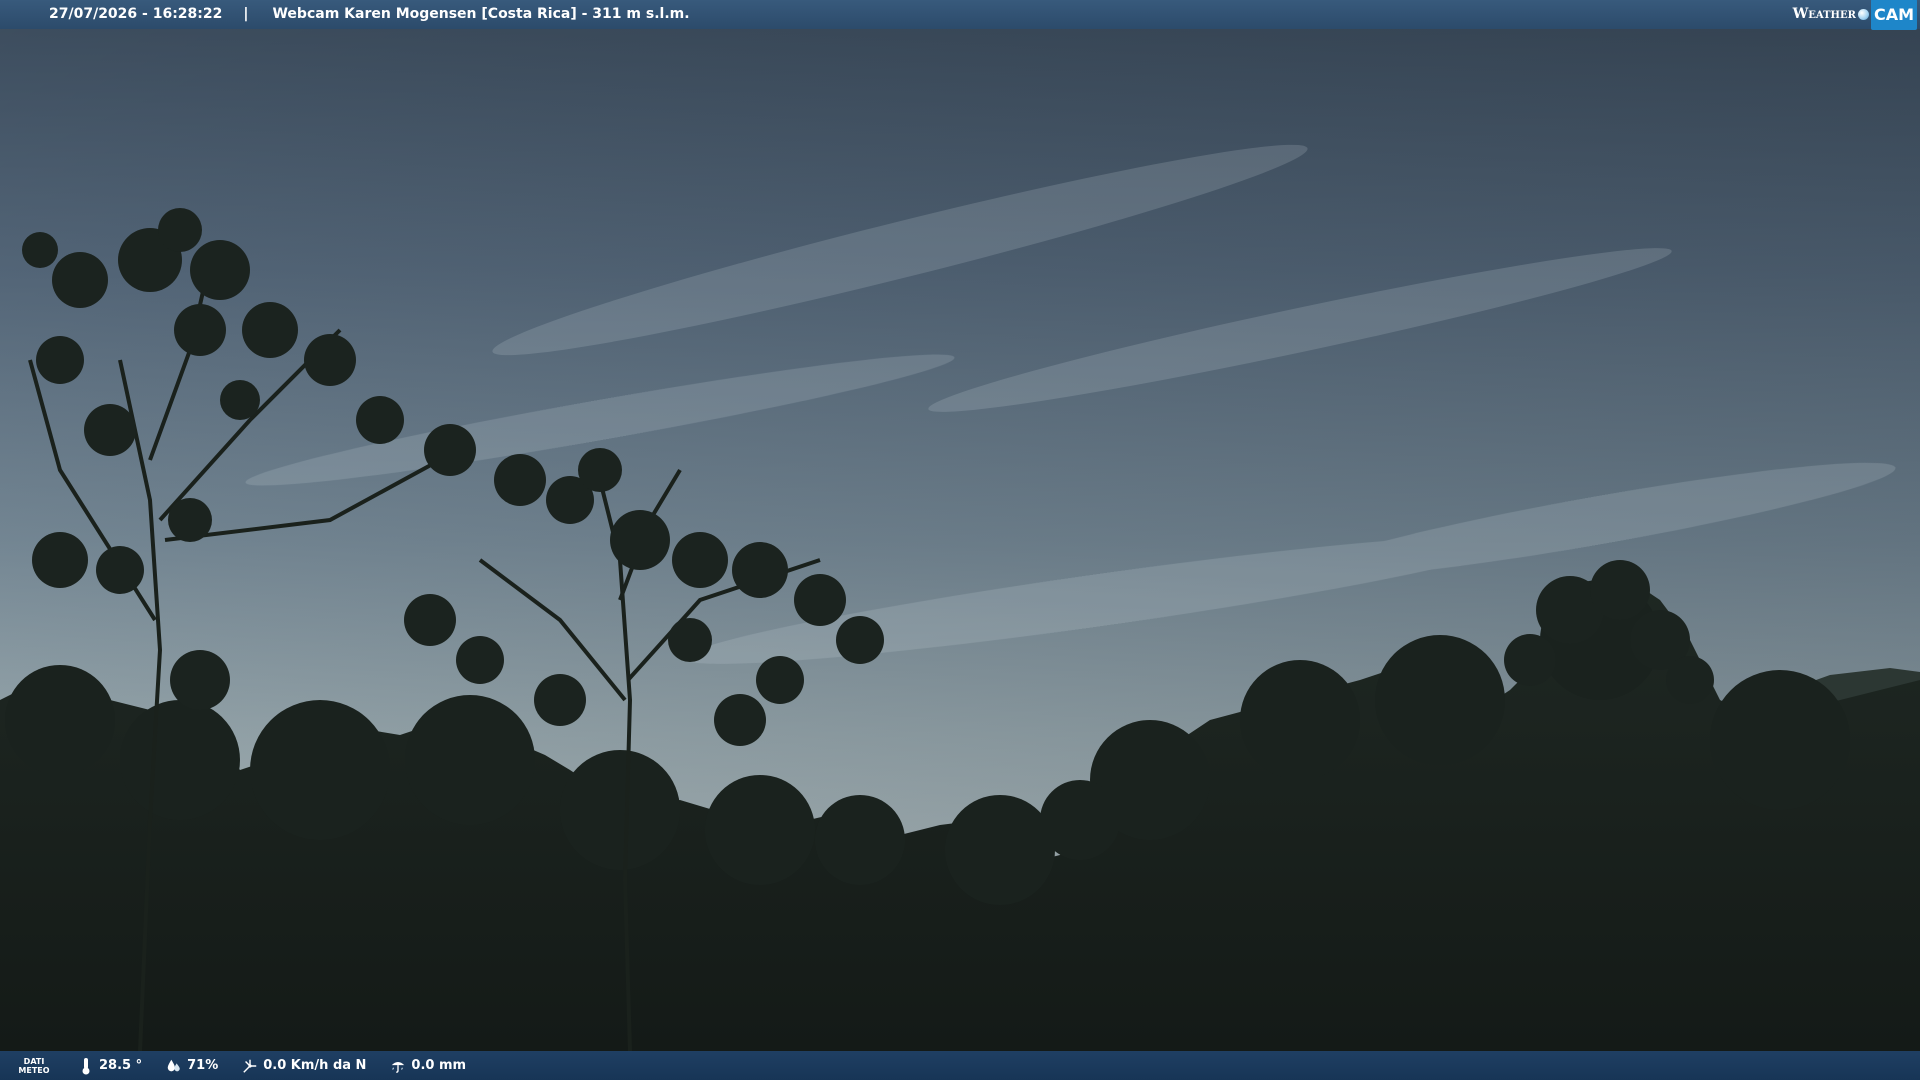 This screenshot has width=1920, height=1080. I want to click on temperature-reading: 28.5 °, so click(110, 1066).